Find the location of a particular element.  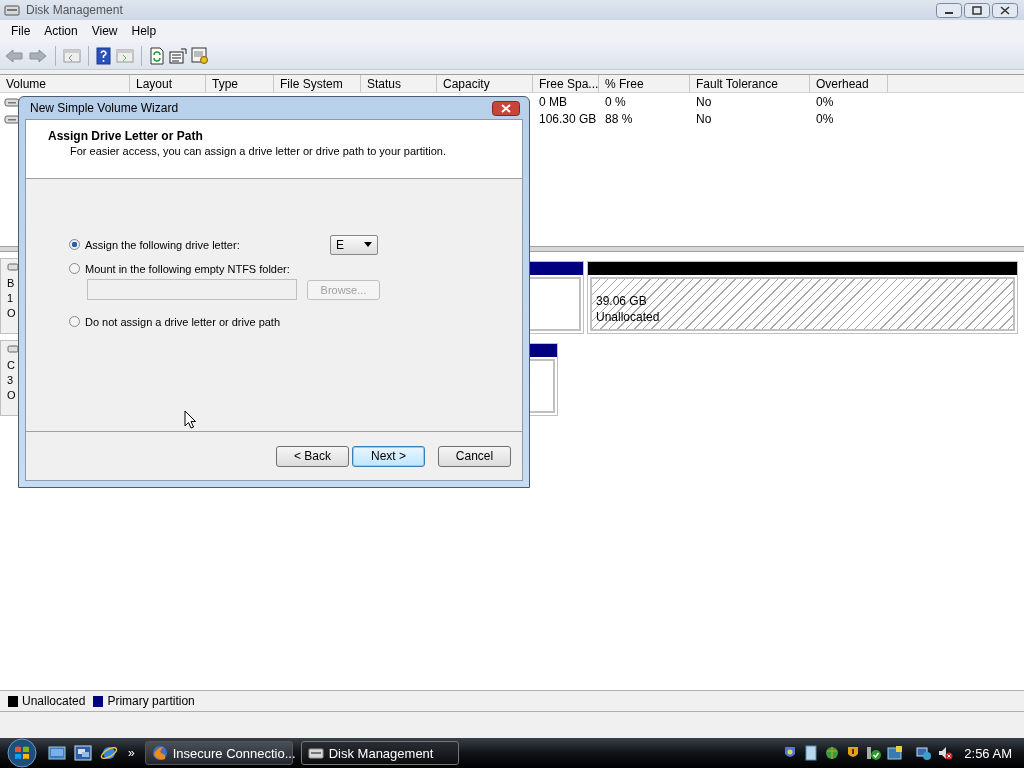

mouse-pointer-icon is located at coordinates (190, 419).